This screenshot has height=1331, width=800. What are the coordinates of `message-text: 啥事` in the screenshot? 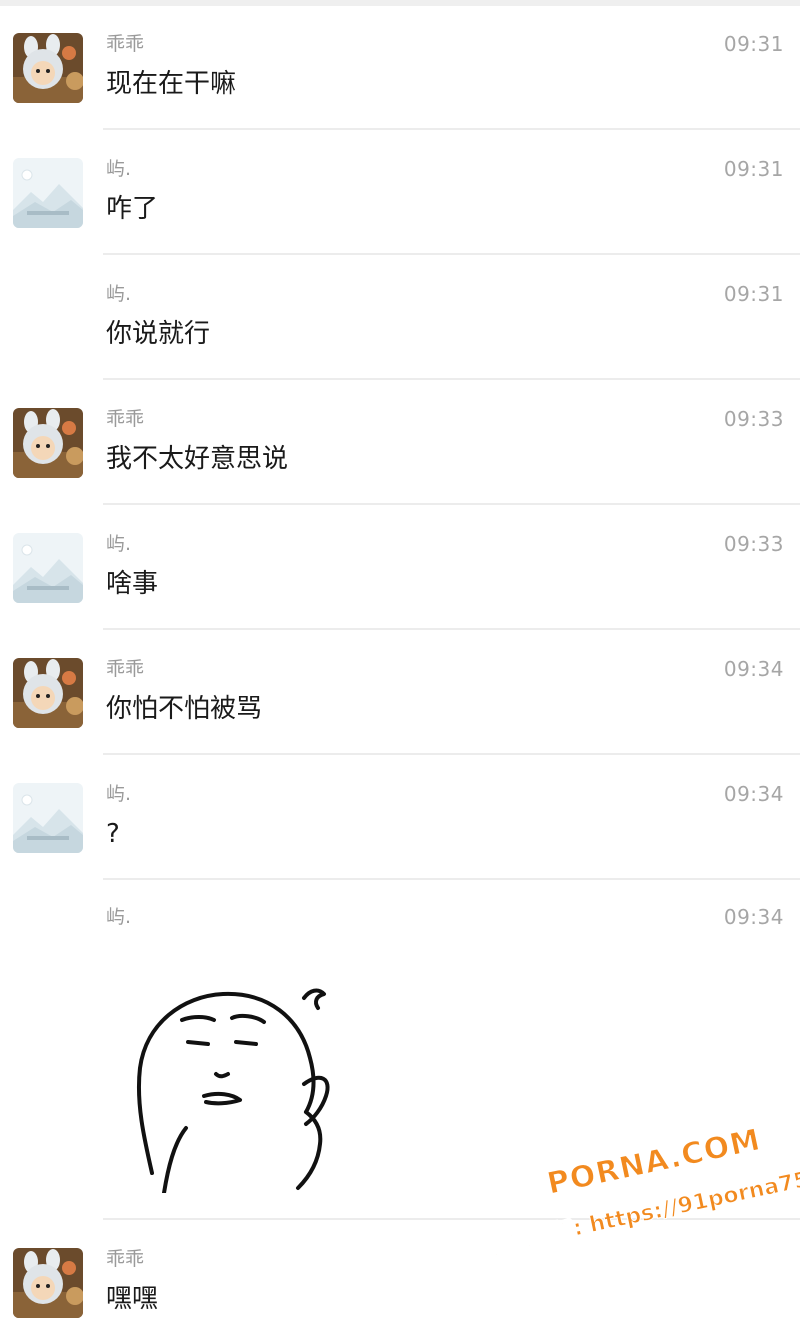 It's located at (132, 584).